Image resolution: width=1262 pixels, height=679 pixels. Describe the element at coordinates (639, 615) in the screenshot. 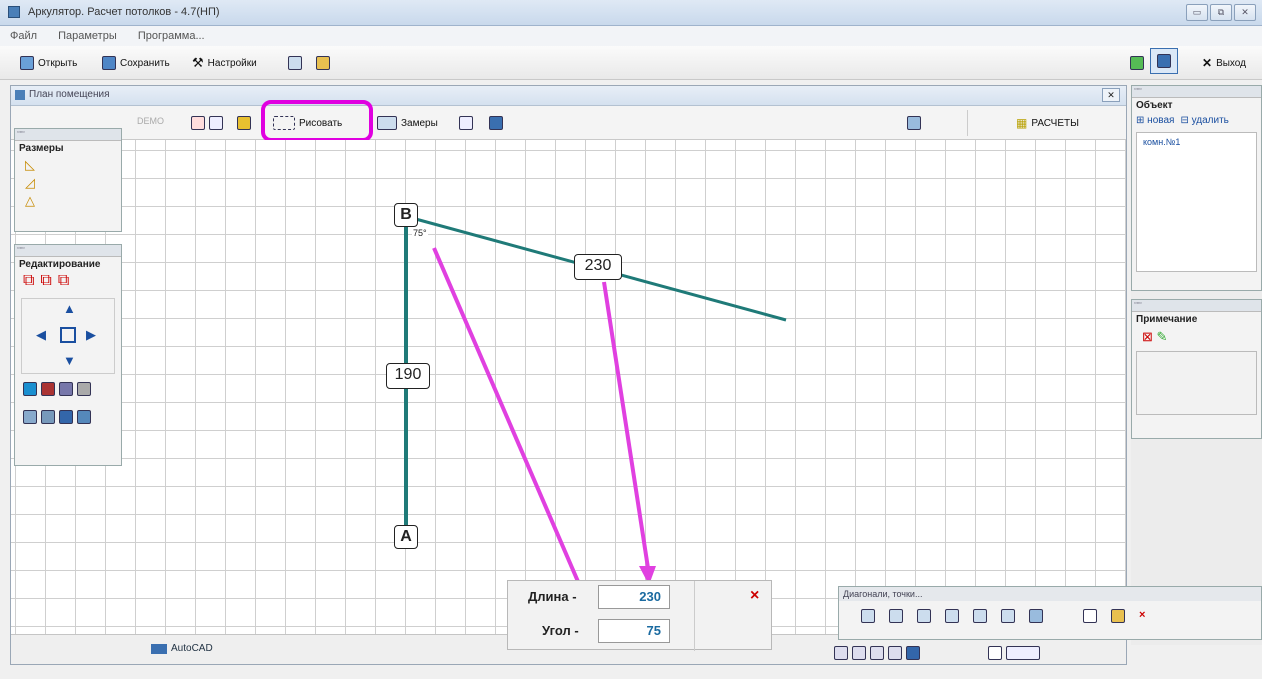

I see `input-panel: Длина - 230 Угол - 75 ×` at that location.